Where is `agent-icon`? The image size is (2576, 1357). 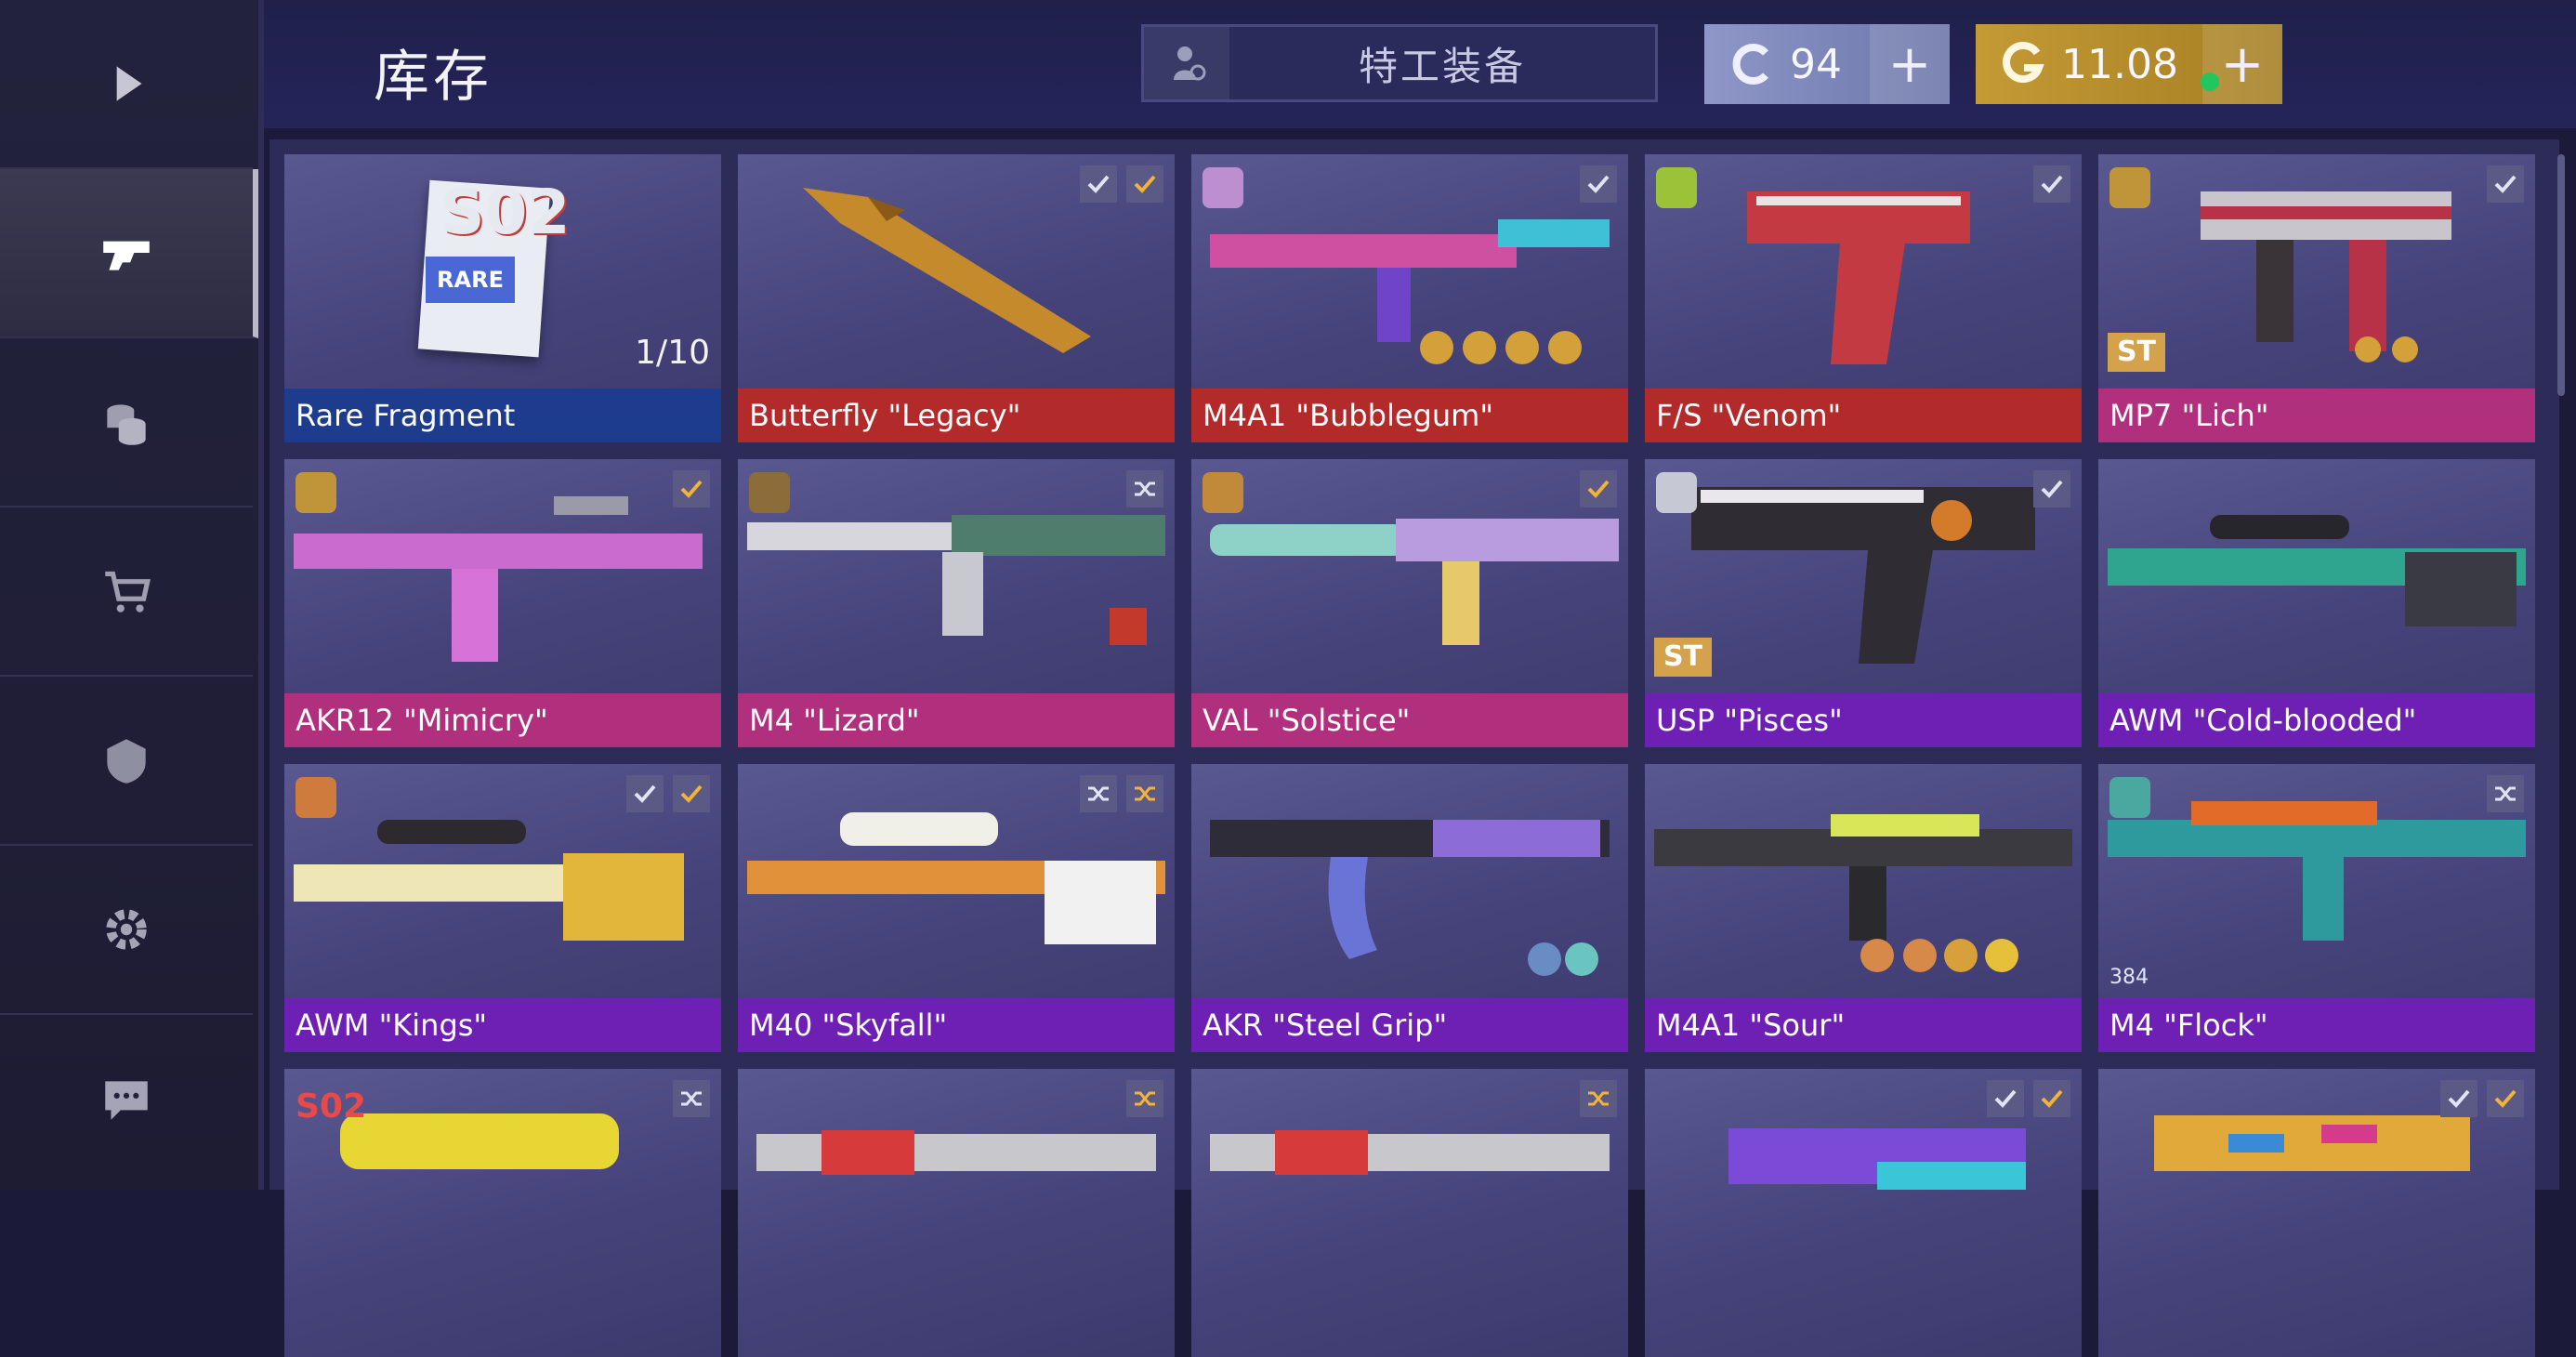
agent-icon is located at coordinates (1190, 63).